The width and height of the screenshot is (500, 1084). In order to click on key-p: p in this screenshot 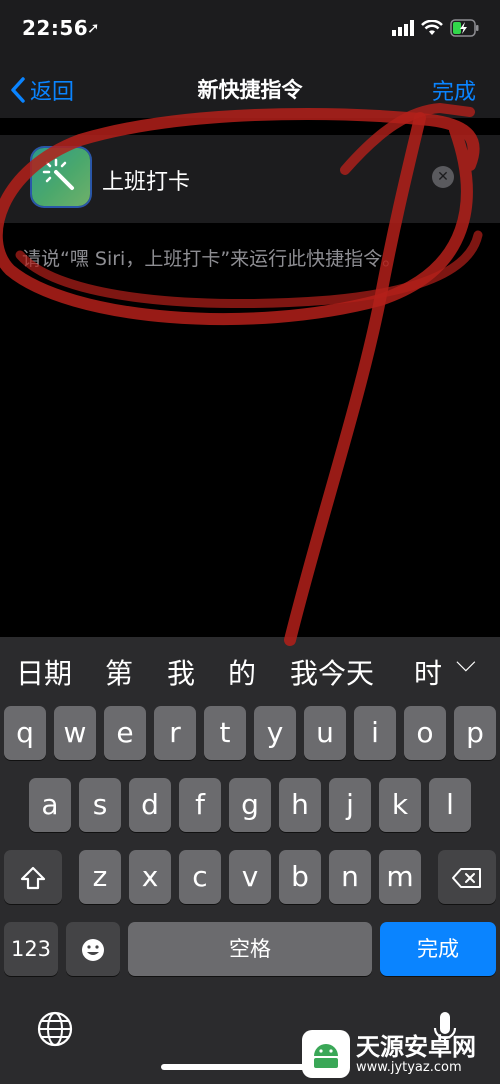, I will do `click(475, 733)`.